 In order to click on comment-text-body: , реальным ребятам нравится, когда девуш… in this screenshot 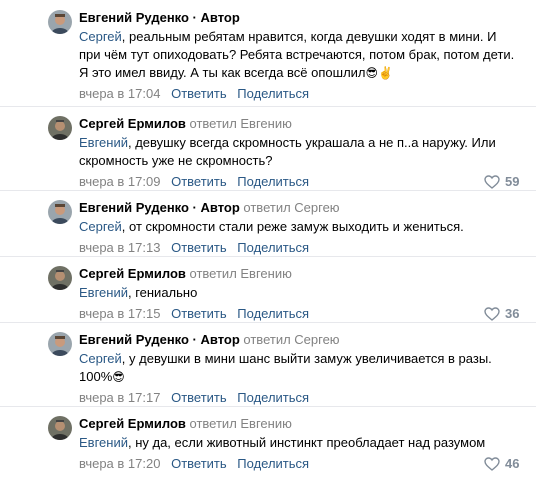, I will do `click(297, 54)`.